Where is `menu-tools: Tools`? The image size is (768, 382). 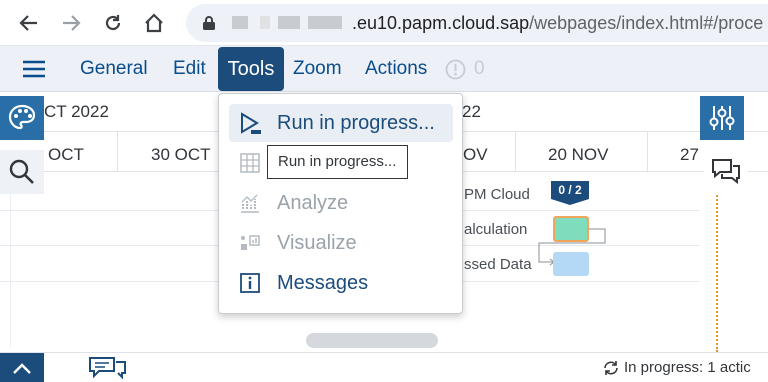 menu-tools: Tools is located at coordinates (251, 69).